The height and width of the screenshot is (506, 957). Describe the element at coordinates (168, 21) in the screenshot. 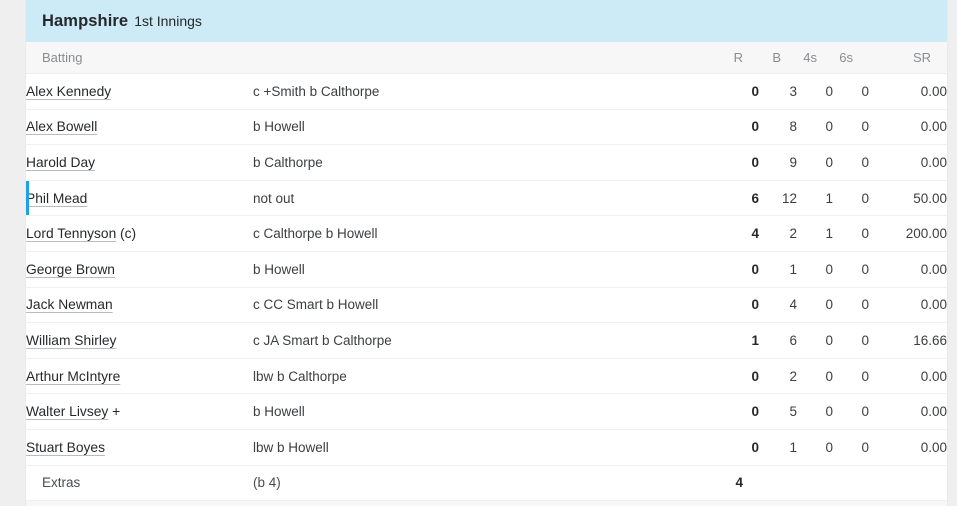

I see `innings-number-label: 1st Innings` at that location.